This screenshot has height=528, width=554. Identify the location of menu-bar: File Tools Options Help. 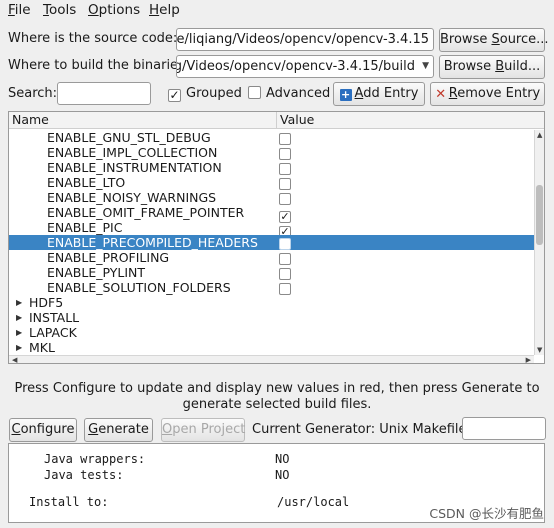
(277, 11).